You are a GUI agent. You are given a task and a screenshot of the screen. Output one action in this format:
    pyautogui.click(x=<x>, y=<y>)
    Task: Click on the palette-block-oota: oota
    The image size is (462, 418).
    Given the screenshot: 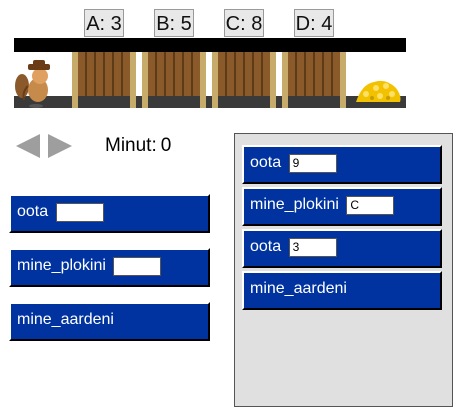 What is the action you would take?
    pyautogui.click(x=109, y=213)
    